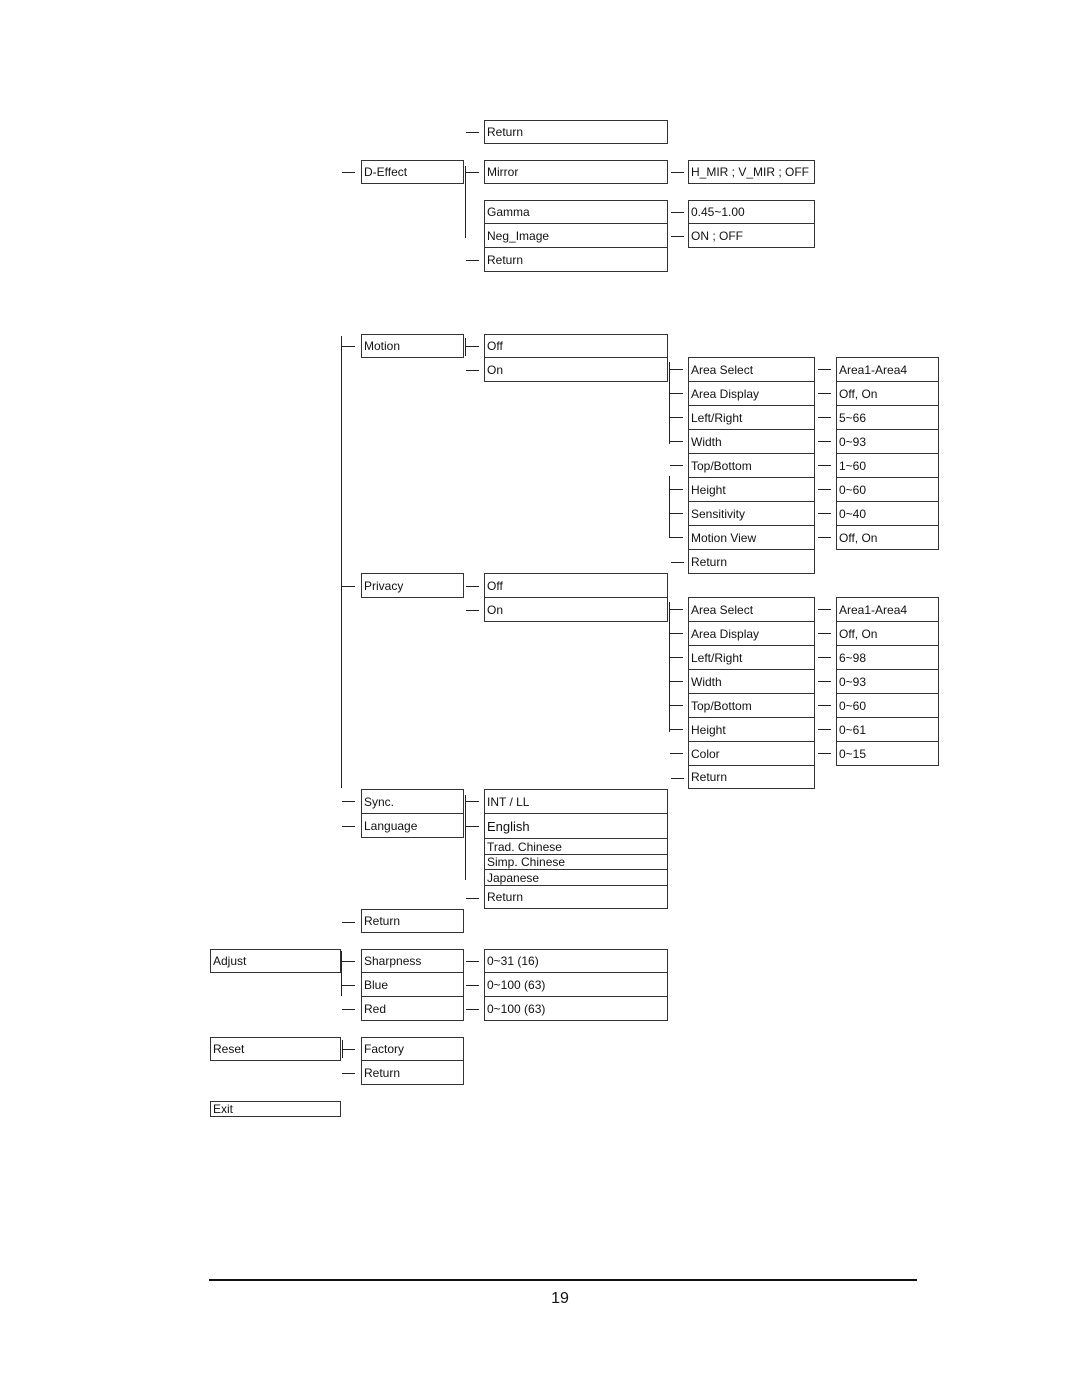 The image size is (1080, 1397). I want to click on language-option-japanese: Japanese, so click(576, 877).